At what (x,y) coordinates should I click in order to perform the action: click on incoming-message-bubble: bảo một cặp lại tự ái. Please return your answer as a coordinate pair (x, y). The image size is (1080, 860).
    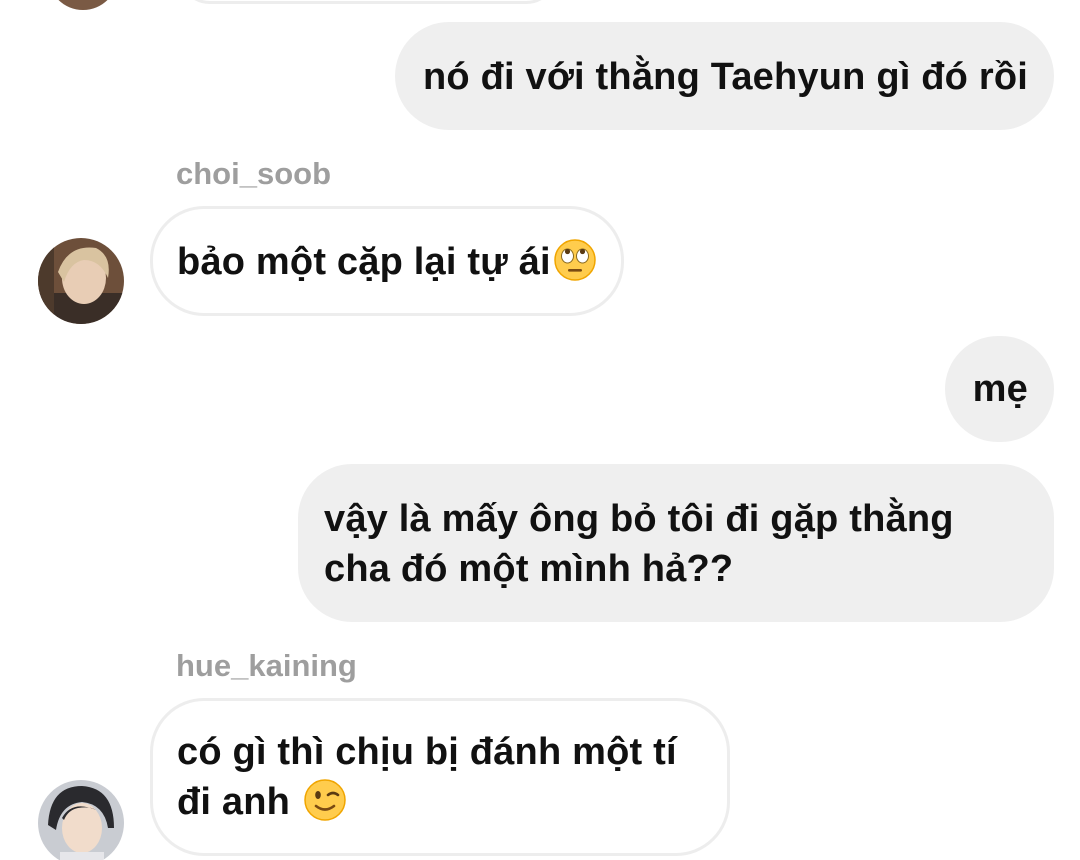
    Looking at the image, I should click on (387, 261).